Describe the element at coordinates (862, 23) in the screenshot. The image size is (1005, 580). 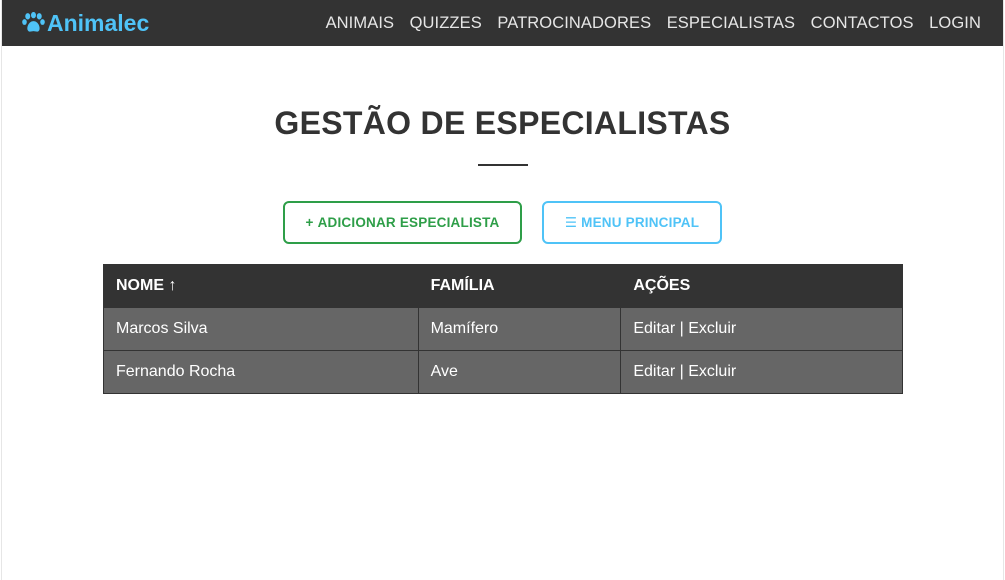
I see `nav-link-contactos: CONTACTOS` at that location.